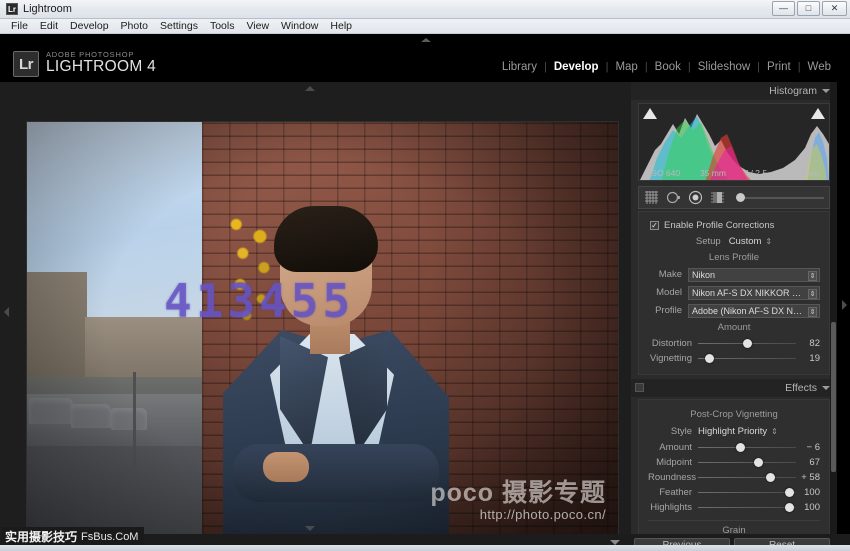  I want to click on menu-develop: Develop, so click(89, 26).